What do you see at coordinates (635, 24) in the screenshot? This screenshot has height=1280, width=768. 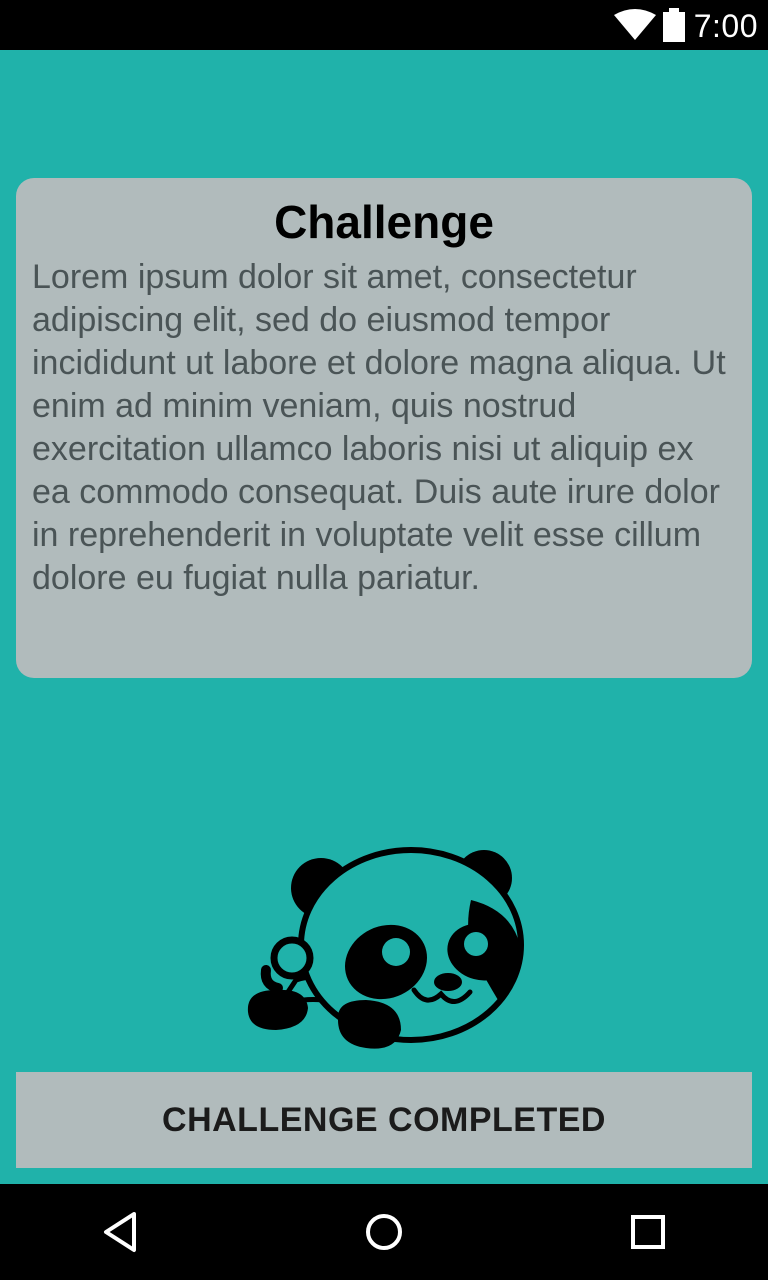 I see `wifi-icon` at bounding box center [635, 24].